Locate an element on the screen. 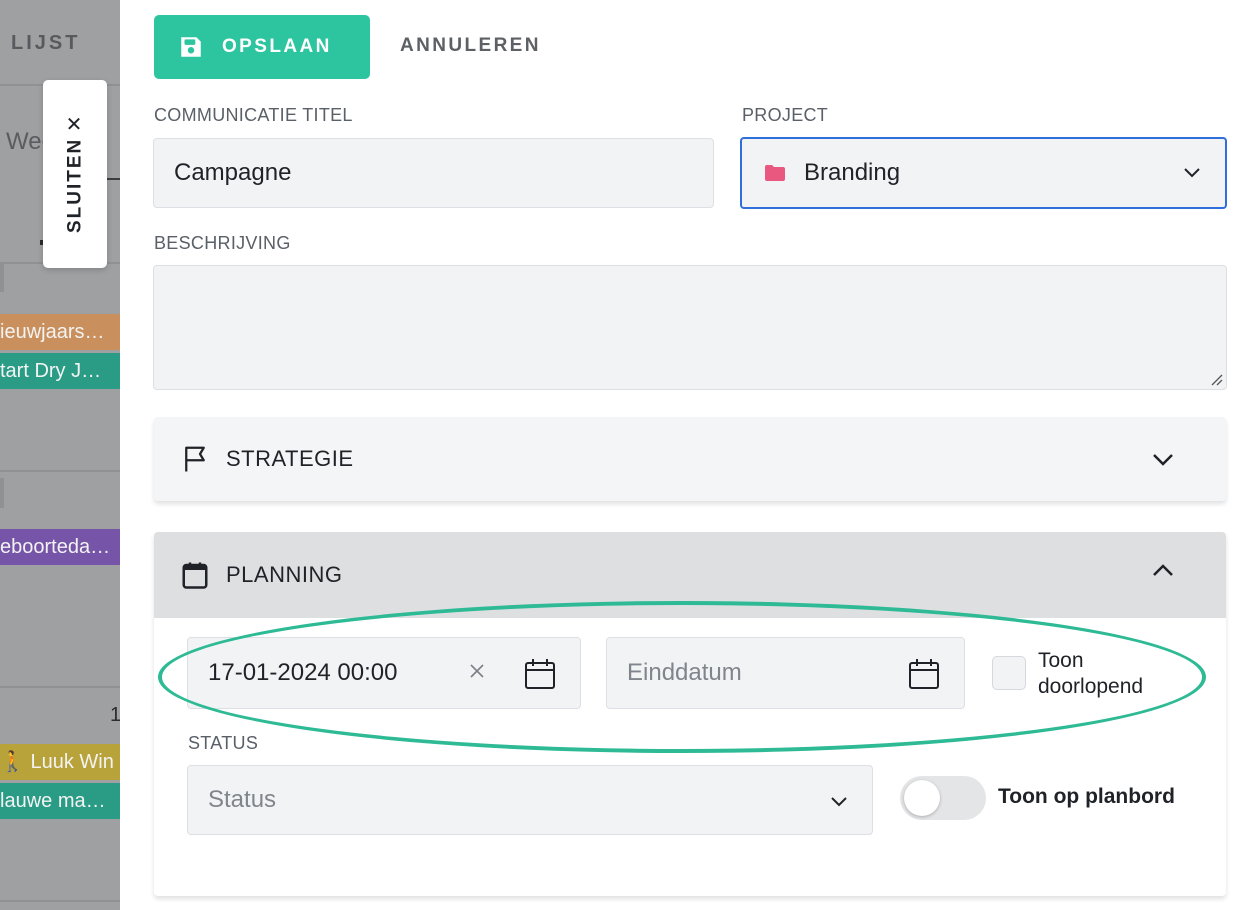  start-date-input: 17-01-2024 00:00 is located at coordinates (384, 673).